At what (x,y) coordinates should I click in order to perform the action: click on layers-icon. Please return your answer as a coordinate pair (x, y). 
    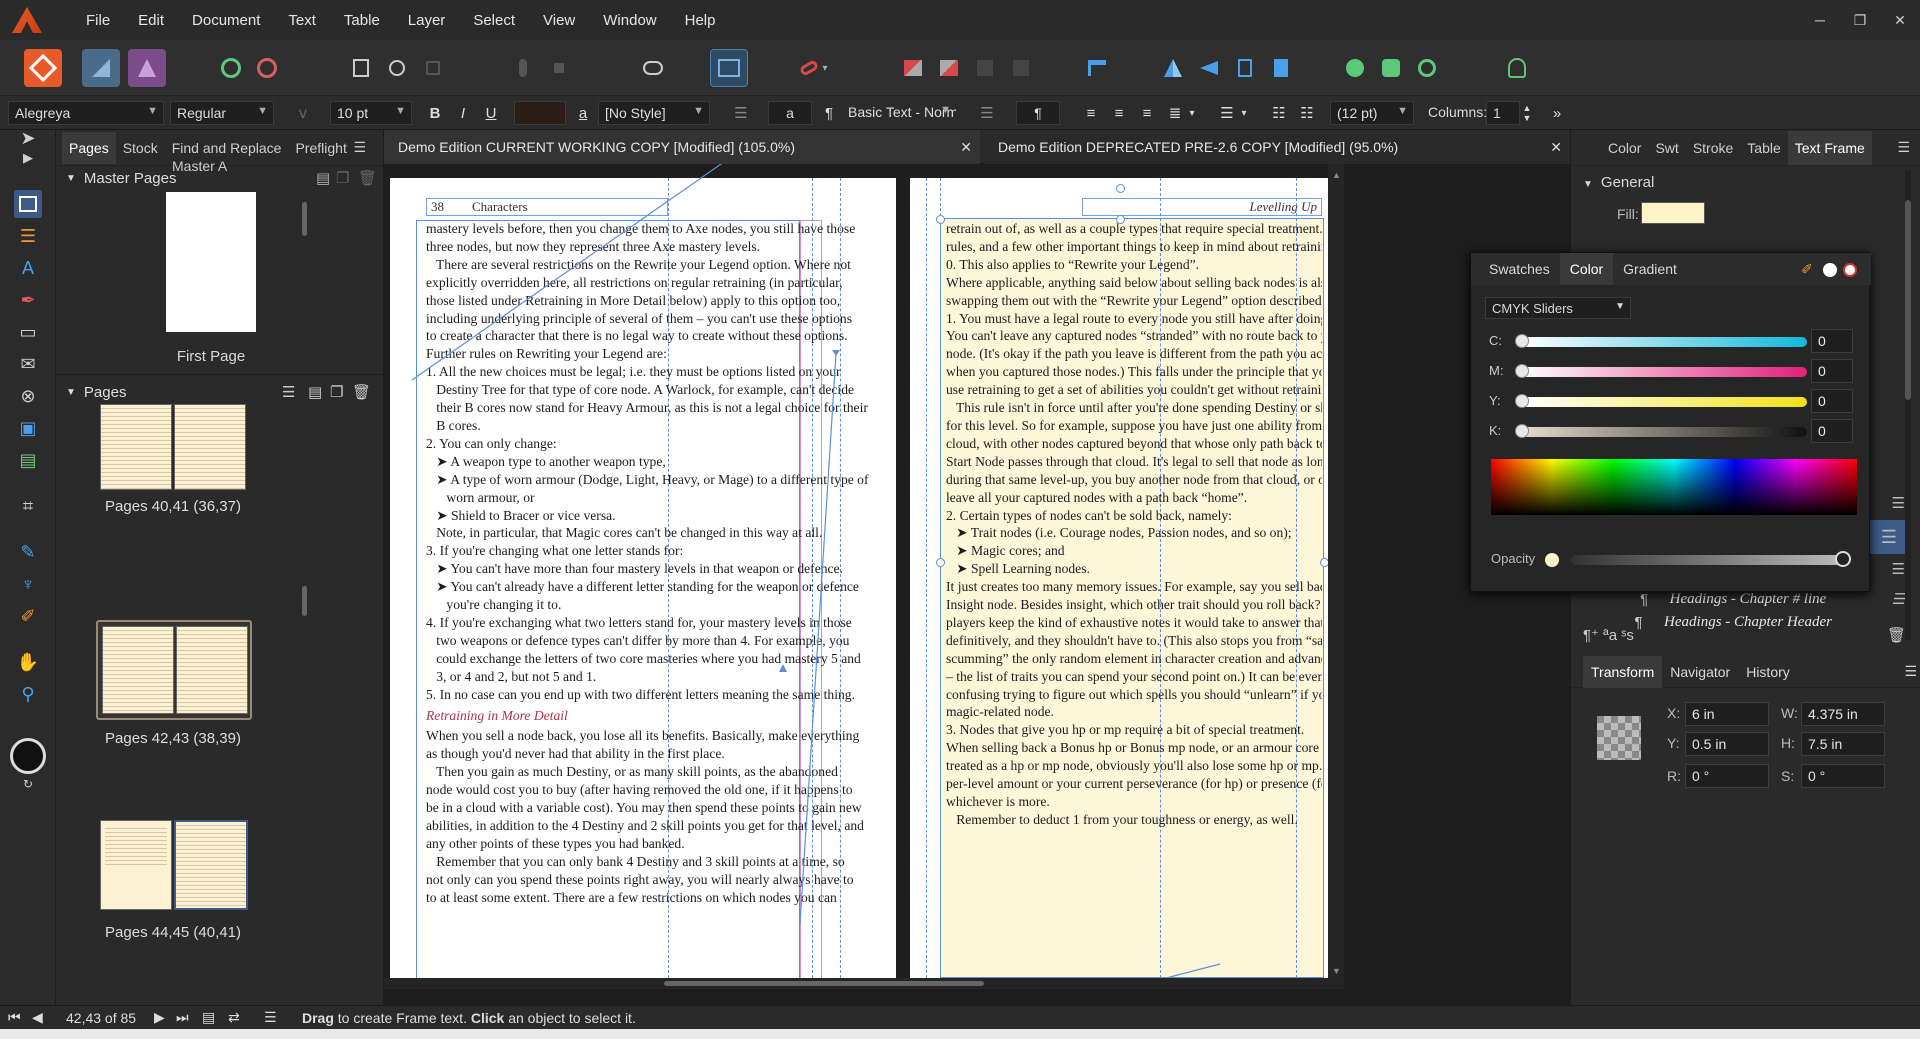
    Looking at the image, I should click on (1391, 68).